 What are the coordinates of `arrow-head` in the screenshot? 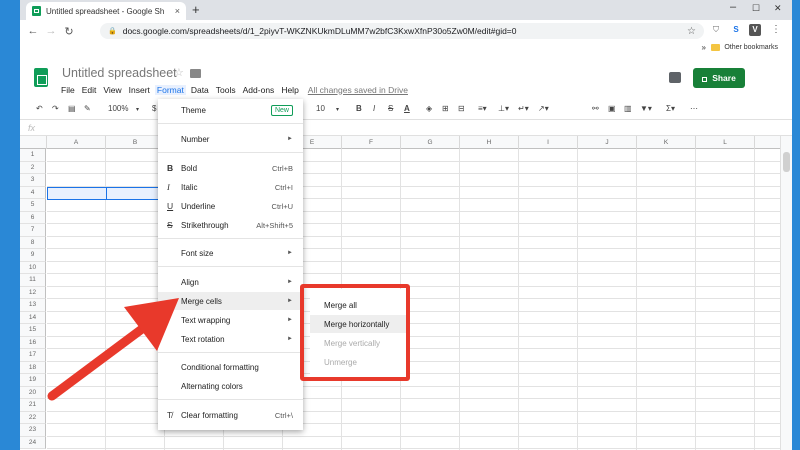 It's located at (151, 324).